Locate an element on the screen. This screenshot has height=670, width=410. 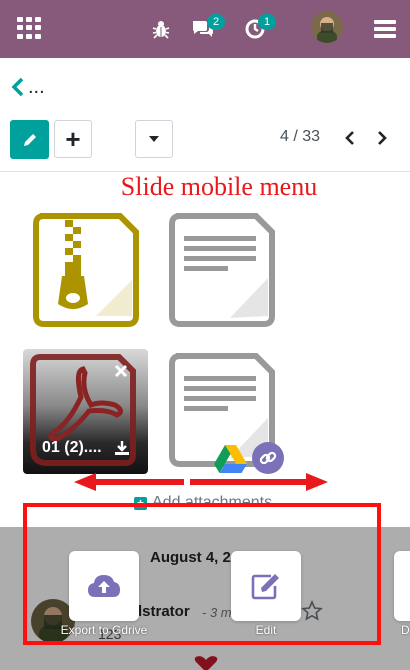
pager-value: 4 / 33 is located at coordinates (300, 137).